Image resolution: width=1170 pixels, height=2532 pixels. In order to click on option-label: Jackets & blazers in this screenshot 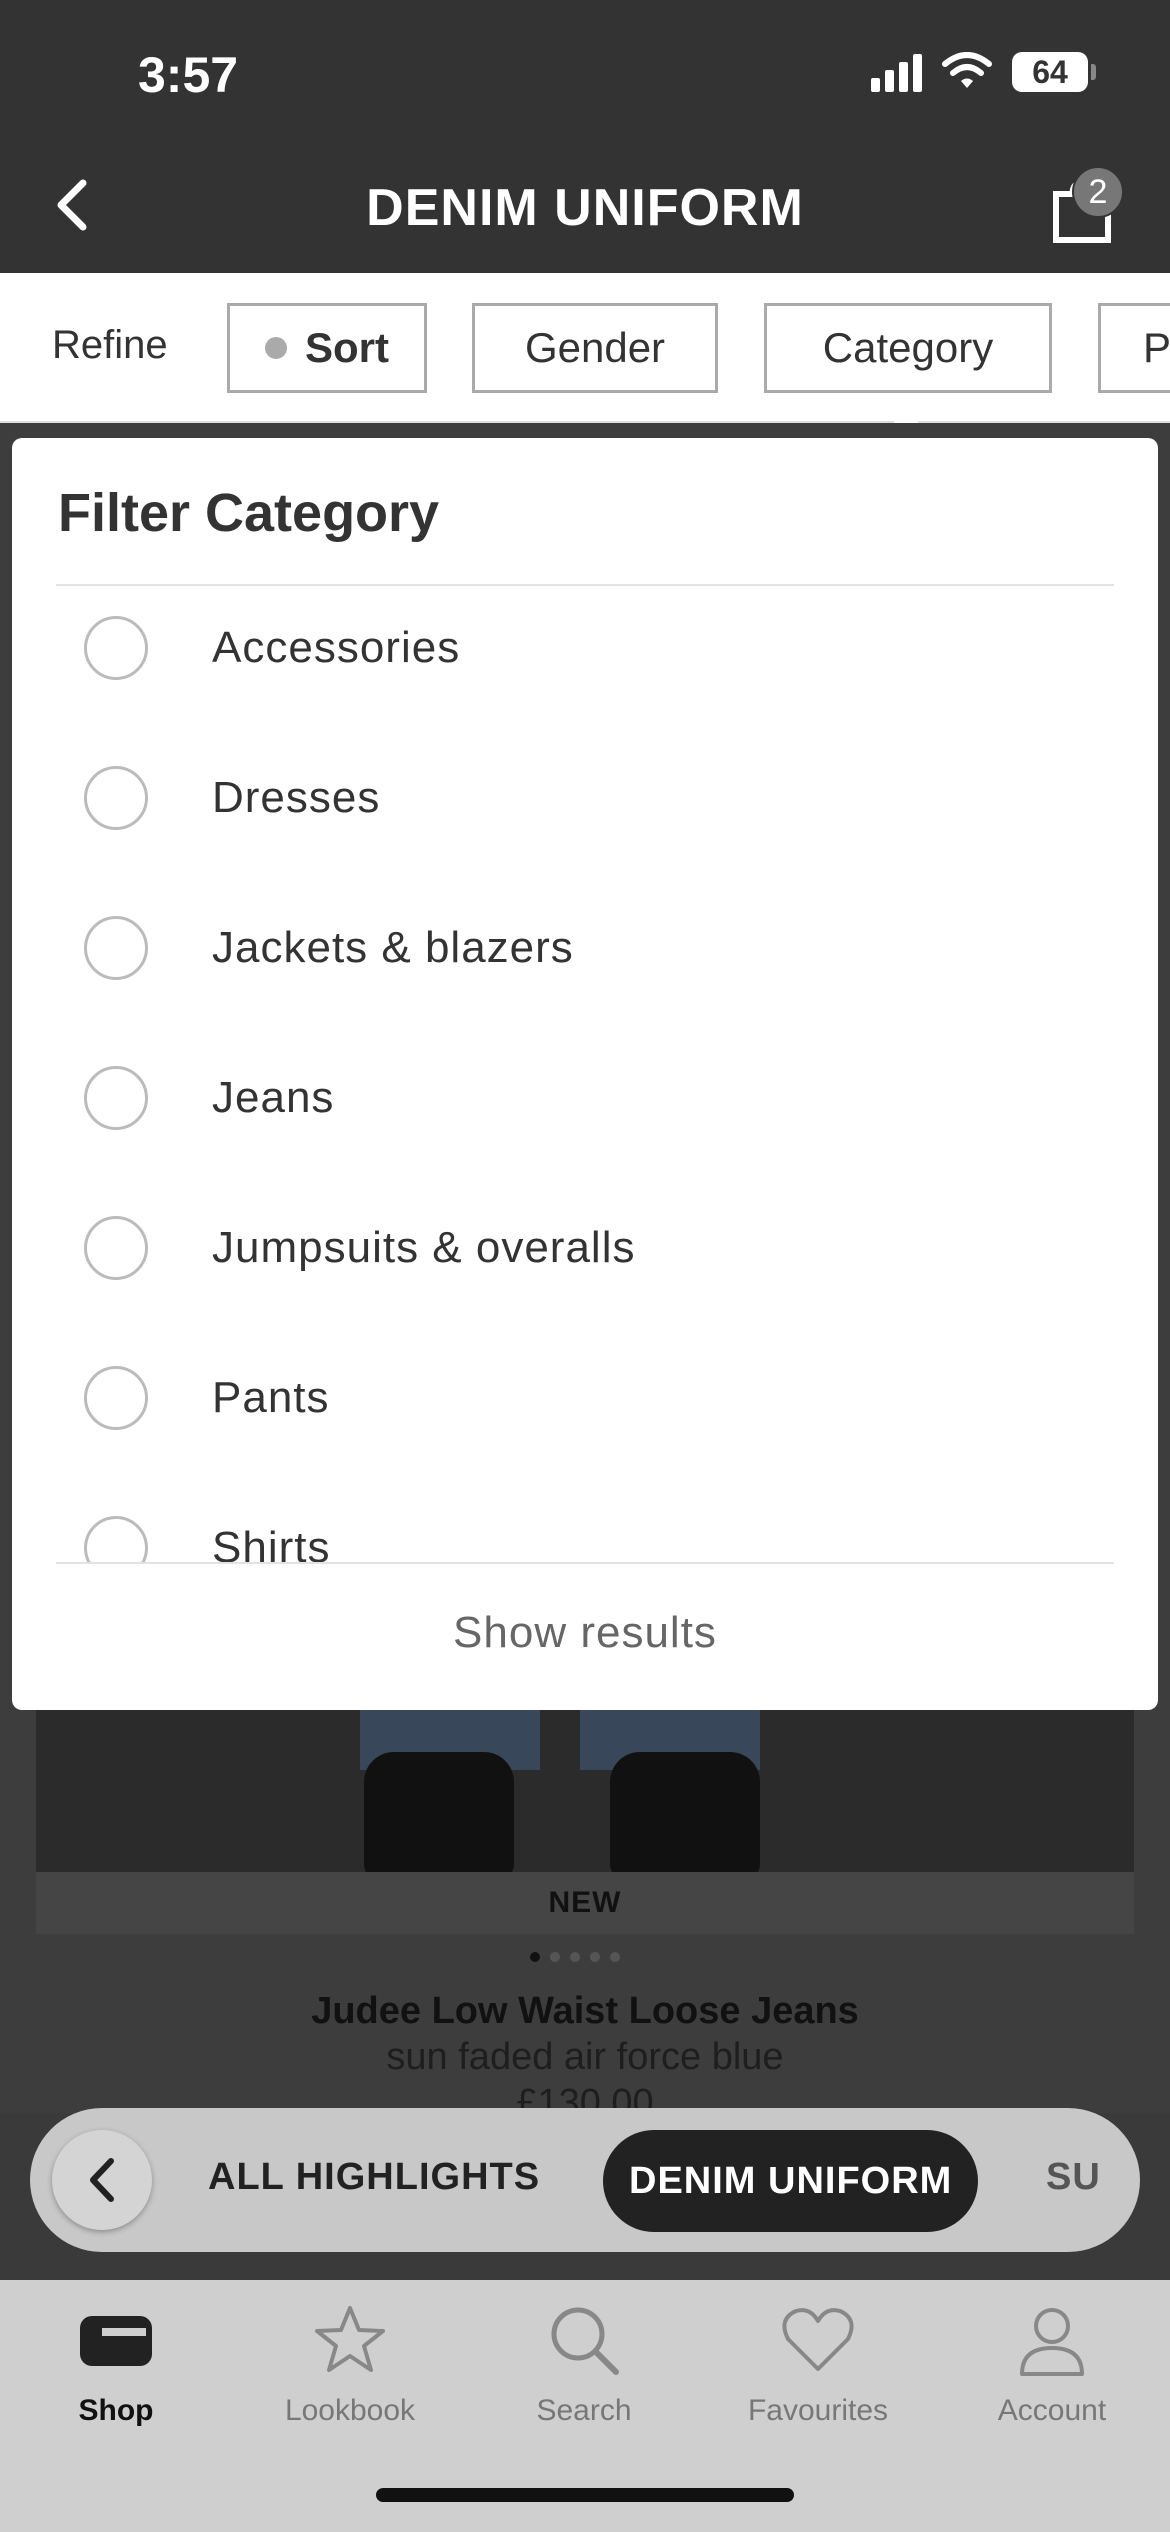, I will do `click(393, 947)`.